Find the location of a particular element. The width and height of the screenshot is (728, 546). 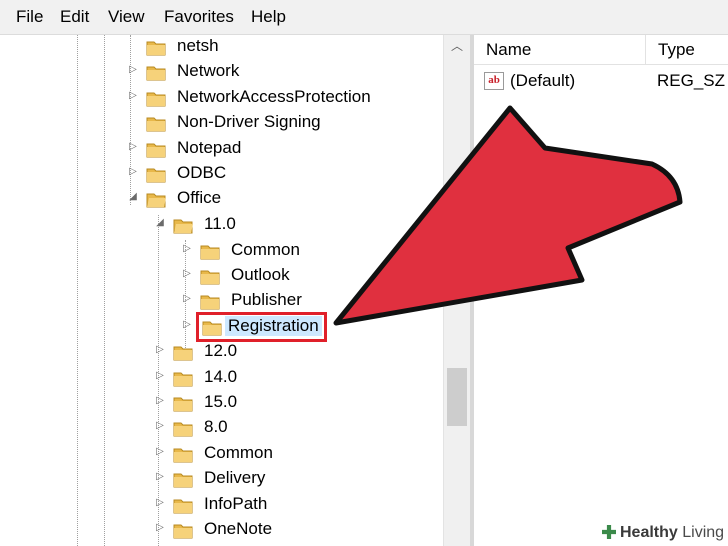

value-name: (Default) is located at coordinates (542, 81).